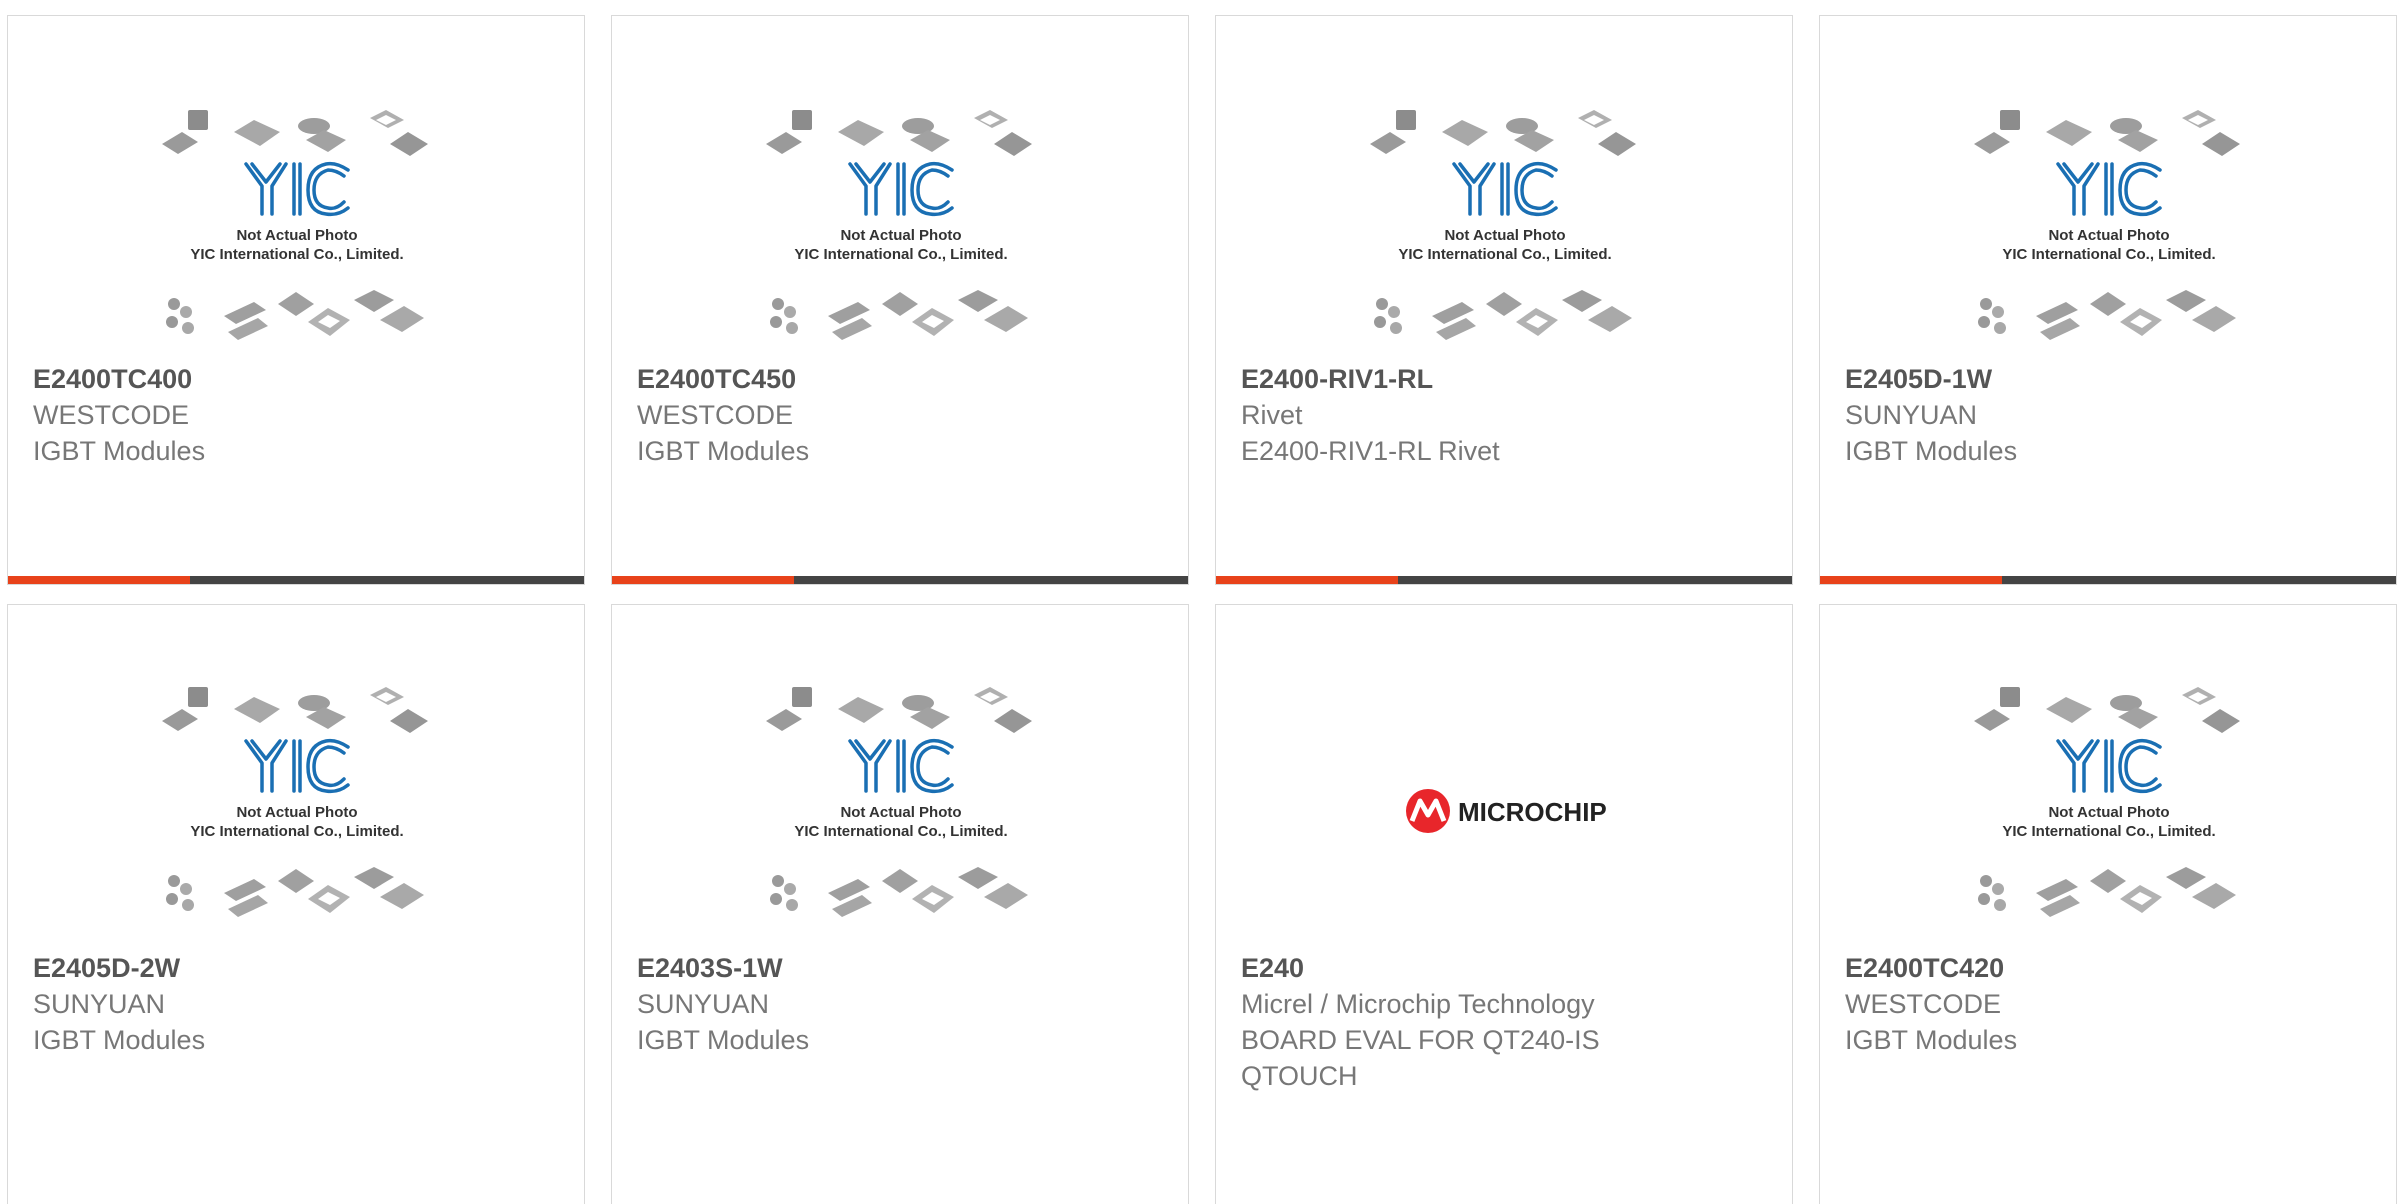  I want to click on part-number-link: E2405D-2W, so click(298, 968).